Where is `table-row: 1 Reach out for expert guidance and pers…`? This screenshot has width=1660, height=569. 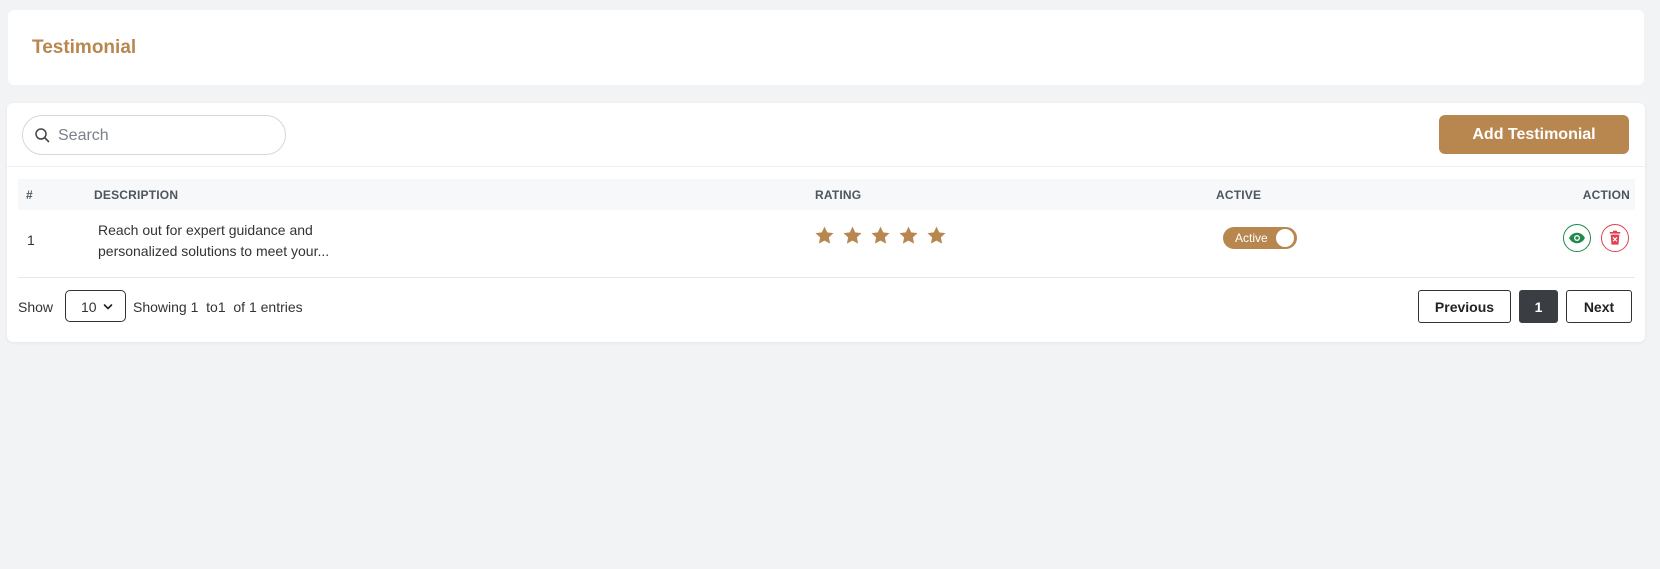 table-row: 1 Reach out for expert guidance and pers… is located at coordinates (826, 240).